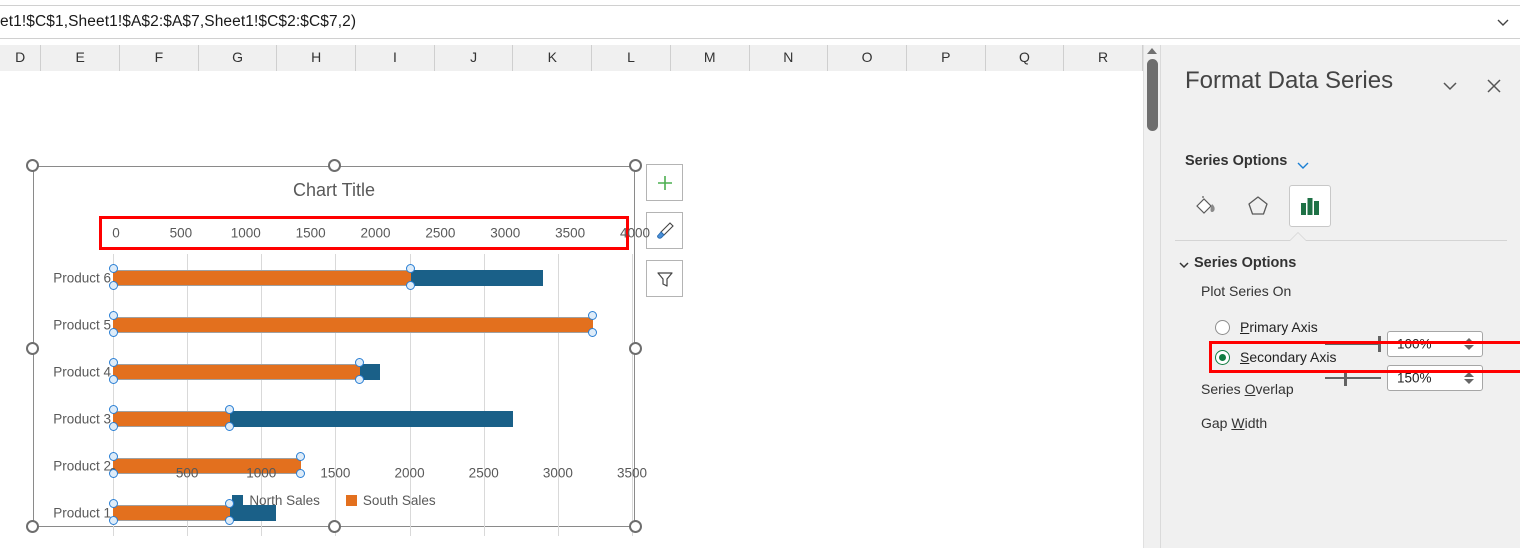 The height and width of the screenshot is (548, 1520). What do you see at coordinates (334, 500) in the screenshot?
I see `chart-legend: North Sales South Sales` at bounding box center [334, 500].